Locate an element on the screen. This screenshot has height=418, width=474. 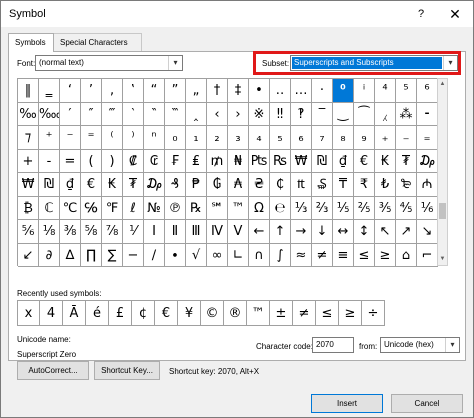
symbol-cell: ∑ is located at coordinates (112, 255).